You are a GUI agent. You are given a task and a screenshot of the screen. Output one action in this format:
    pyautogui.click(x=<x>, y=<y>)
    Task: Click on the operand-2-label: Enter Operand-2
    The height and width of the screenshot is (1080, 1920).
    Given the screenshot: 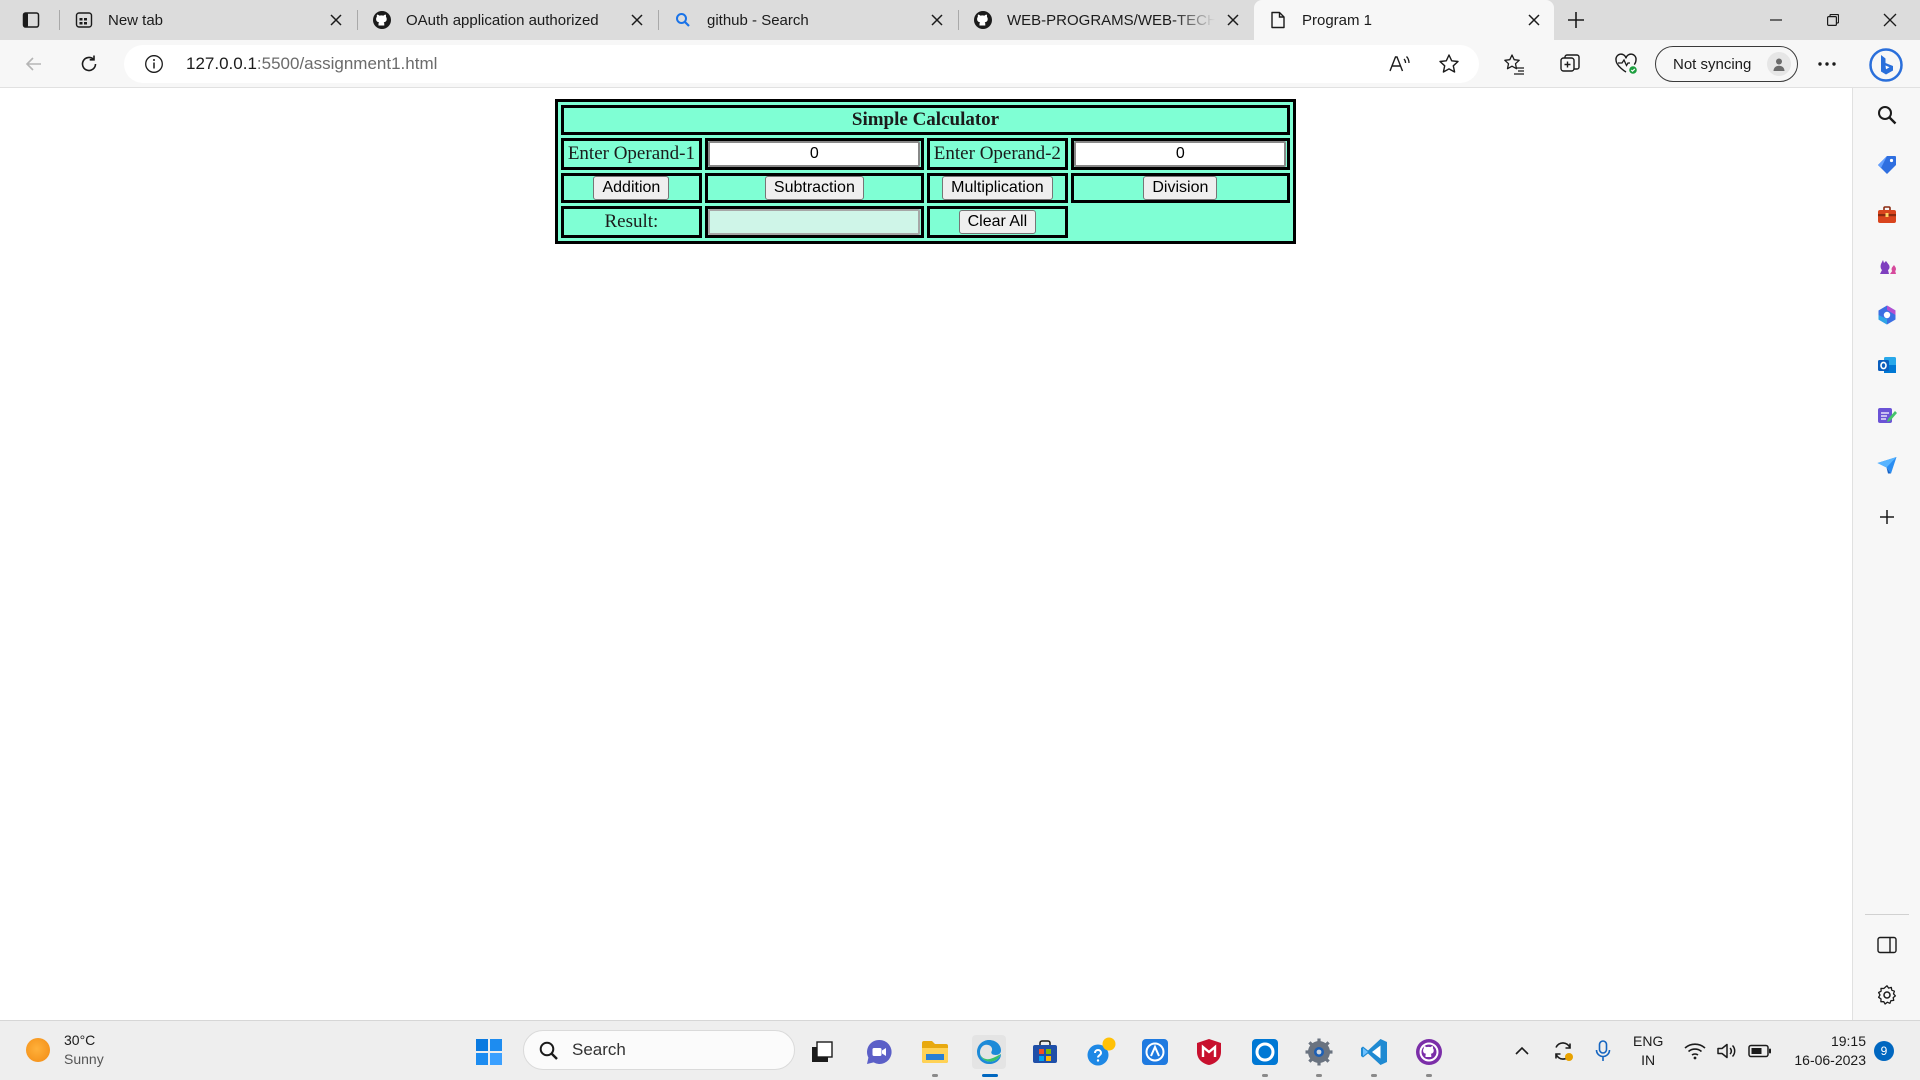 What is the action you would take?
    pyautogui.click(x=997, y=154)
    